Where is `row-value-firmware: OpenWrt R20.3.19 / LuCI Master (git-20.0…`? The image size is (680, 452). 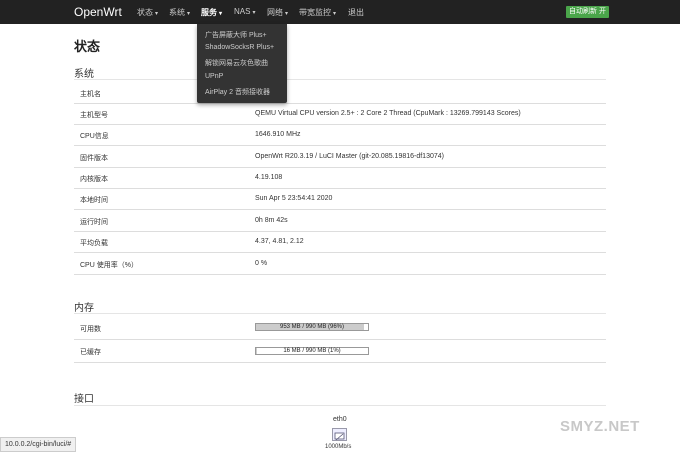
row-value-firmware: OpenWrt R20.3.19 / LuCI Master (git-20.0… is located at coordinates (349, 156).